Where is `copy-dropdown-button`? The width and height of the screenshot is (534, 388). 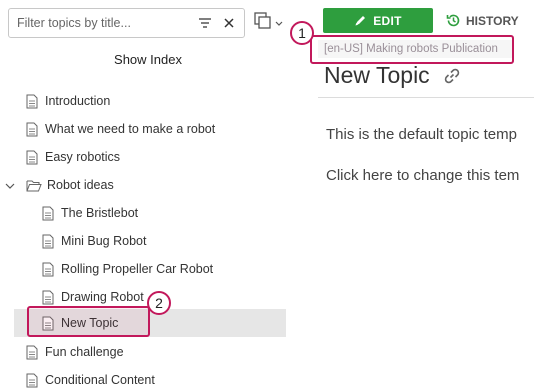
copy-dropdown-button is located at coordinates (271, 23).